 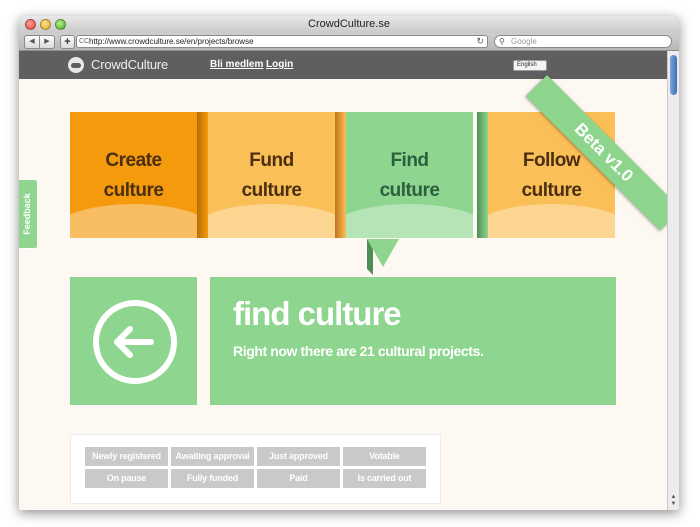 I want to click on back-panel, so click(x=133, y=341).